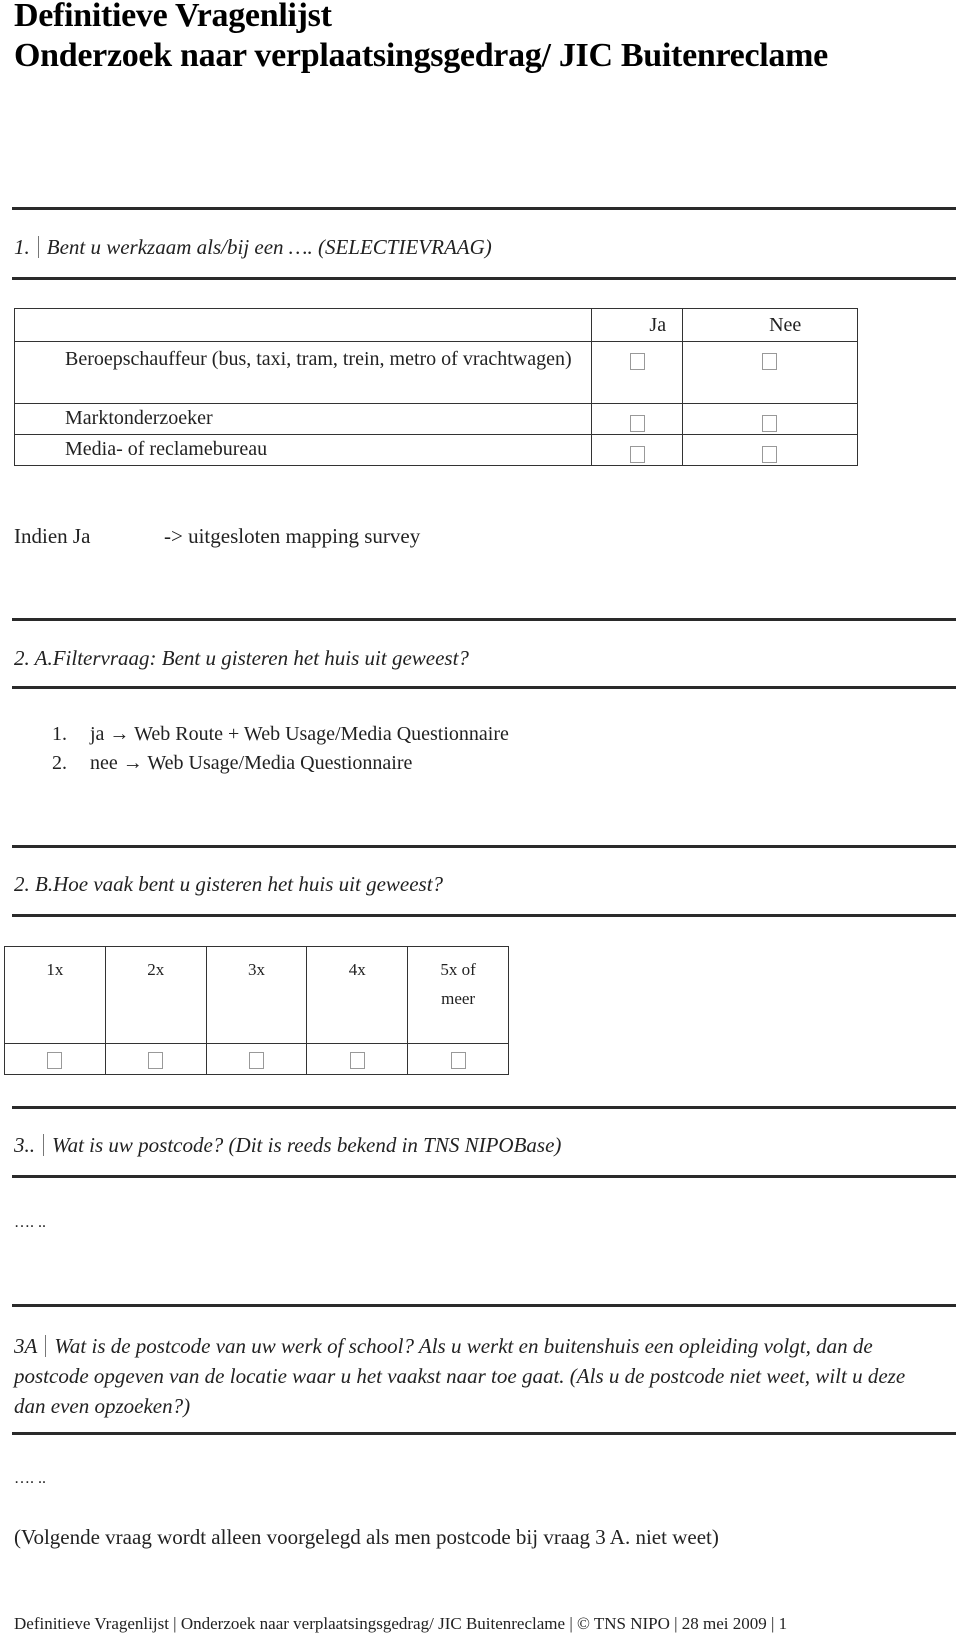  Describe the element at coordinates (770, 325) in the screenshot. I see `header-nee: Nee` at that location.